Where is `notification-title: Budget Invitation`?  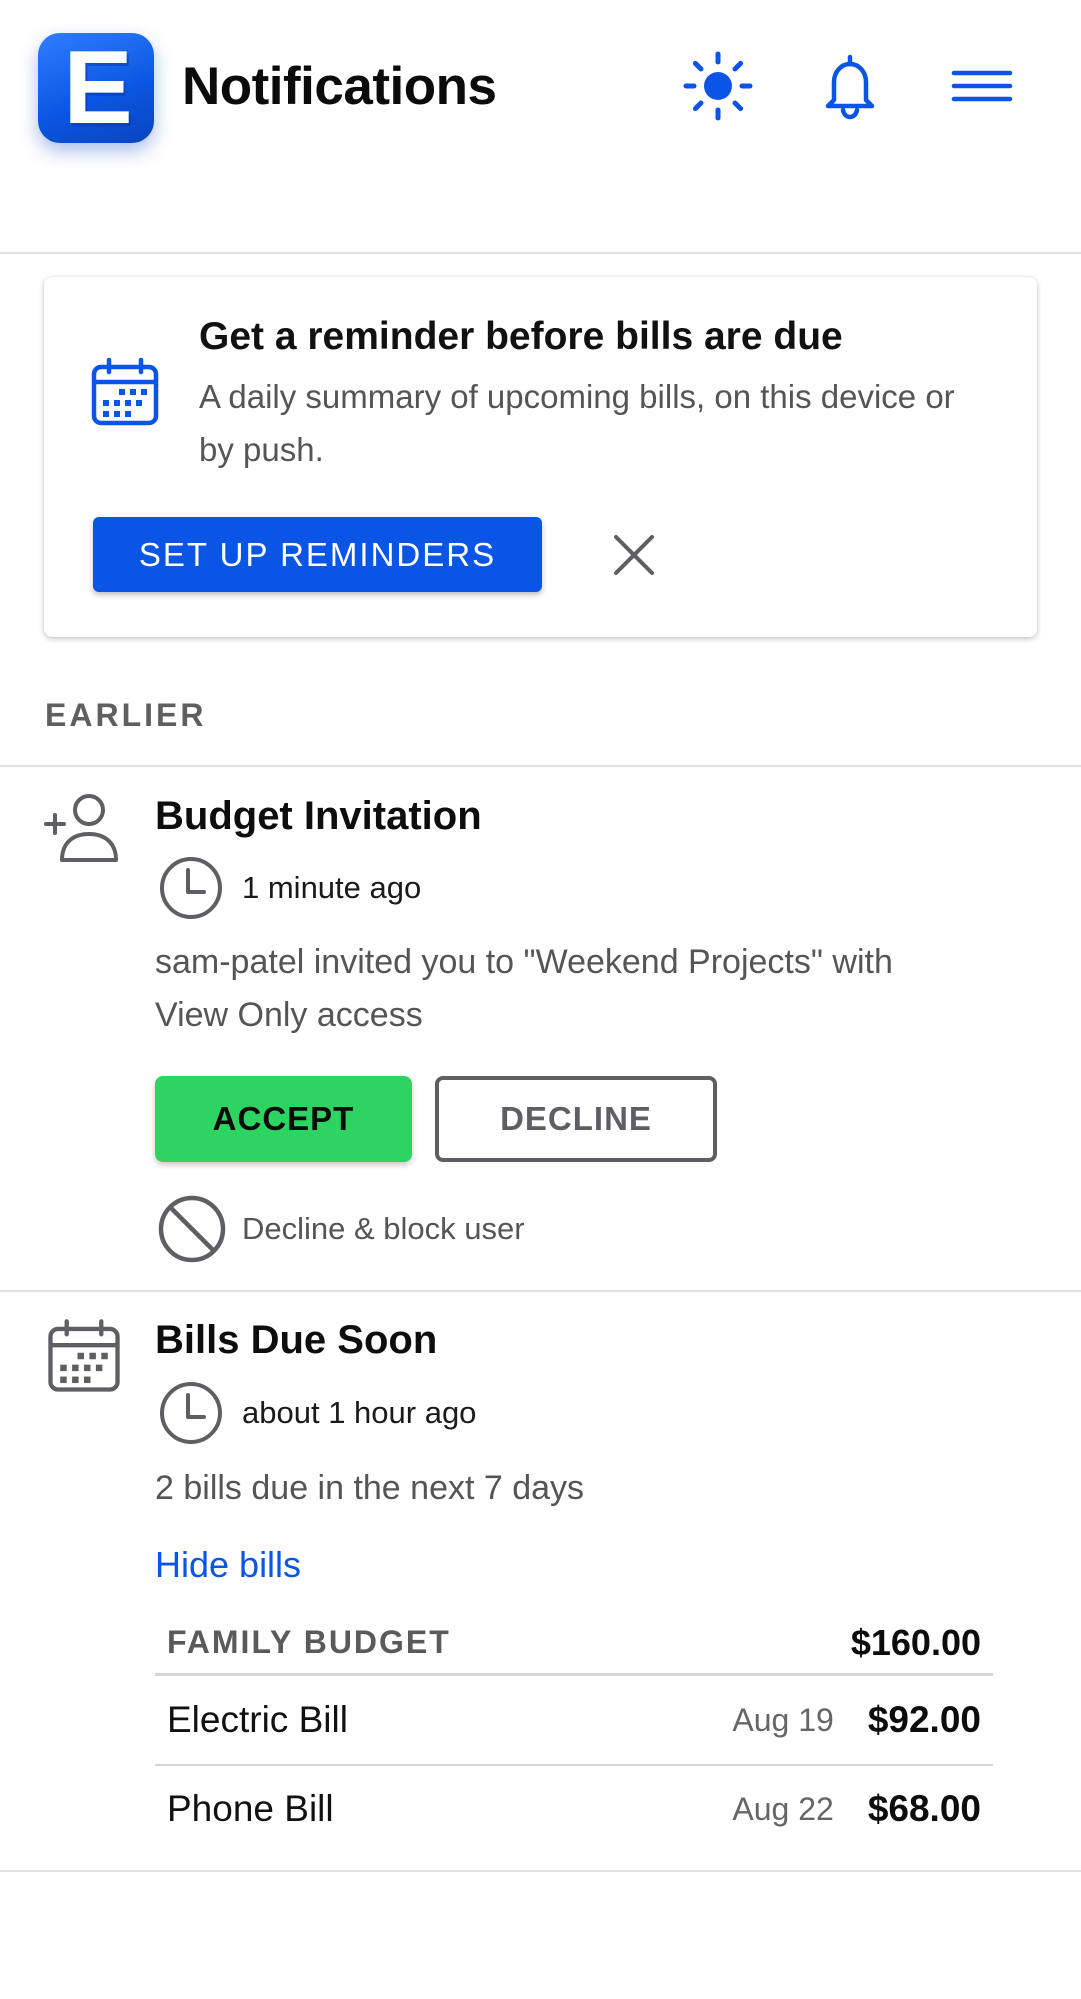 notification-title: Budget Invitation is located at coordinates (318, 816).